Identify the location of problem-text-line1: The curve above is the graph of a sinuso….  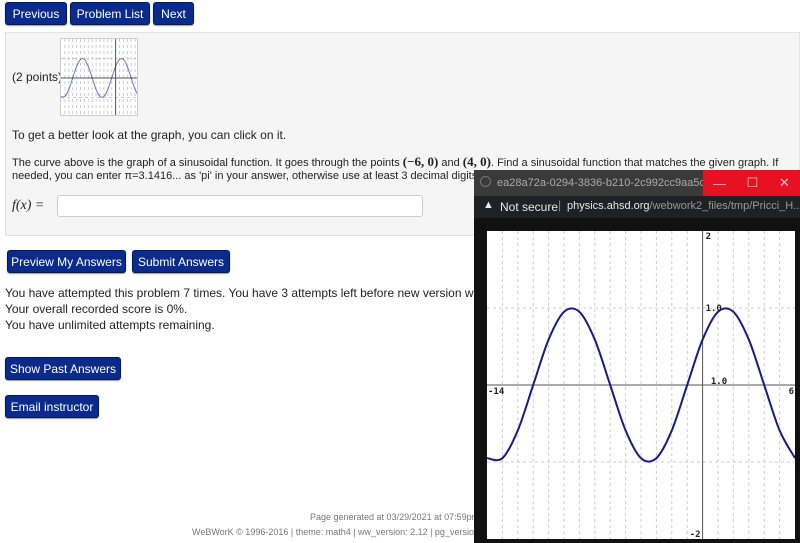
(395, 162).